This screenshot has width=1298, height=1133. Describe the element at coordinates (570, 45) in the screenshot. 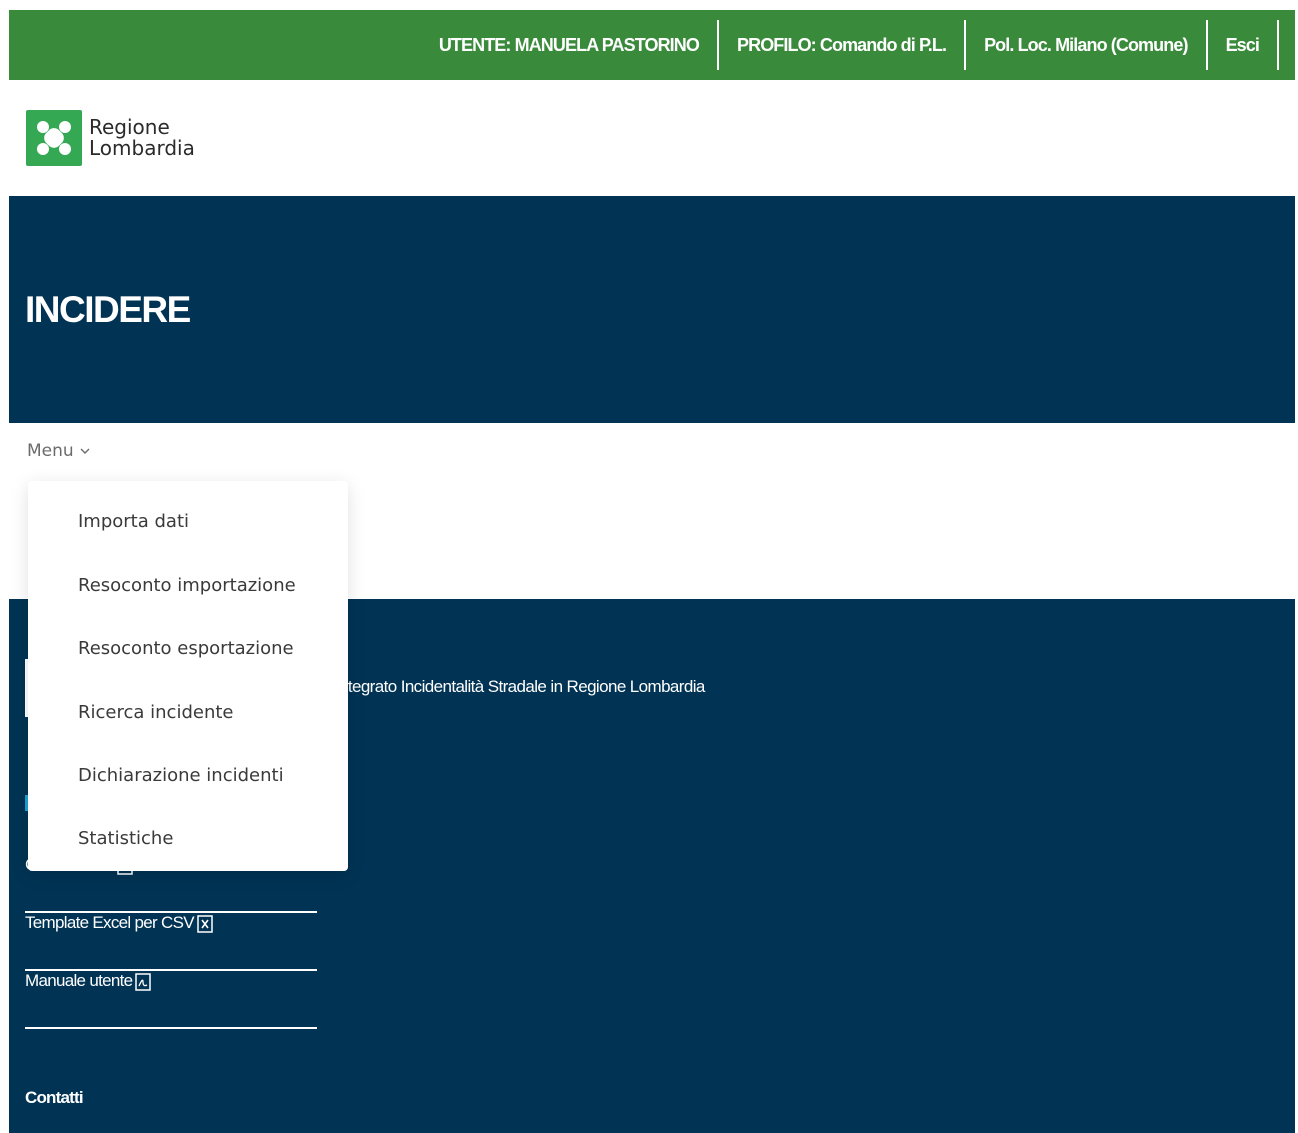

I see `user-name: UTENTE: MANUELA PASTORINO` at that location.